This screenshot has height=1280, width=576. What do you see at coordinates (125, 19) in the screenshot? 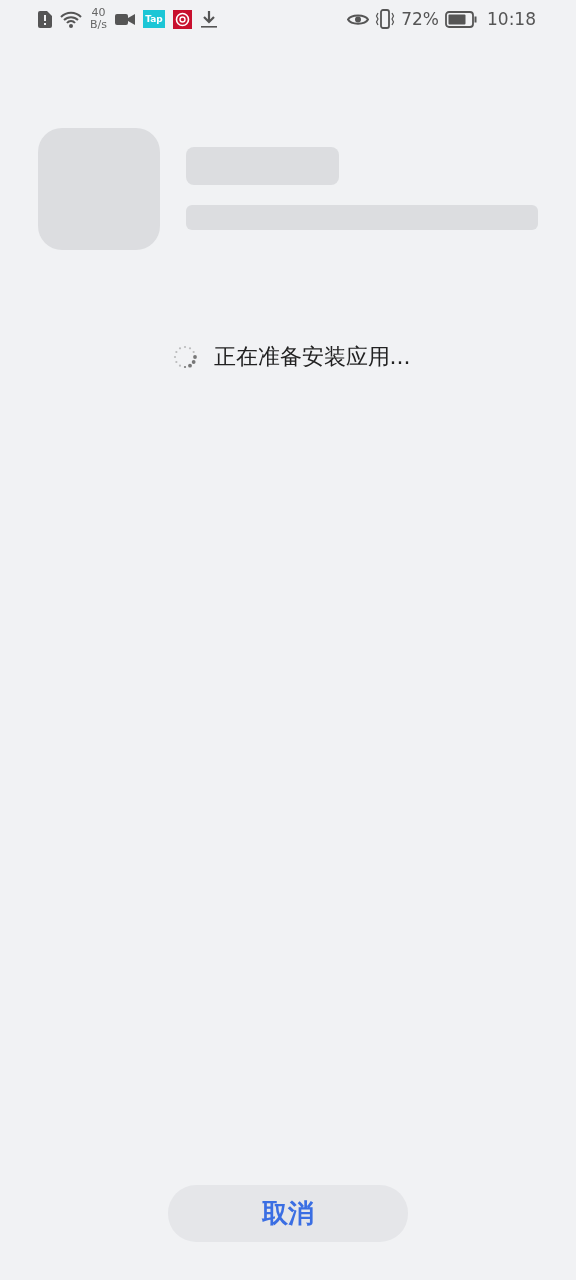
I see `video-camera-icon` at bounding box center [125, 19].